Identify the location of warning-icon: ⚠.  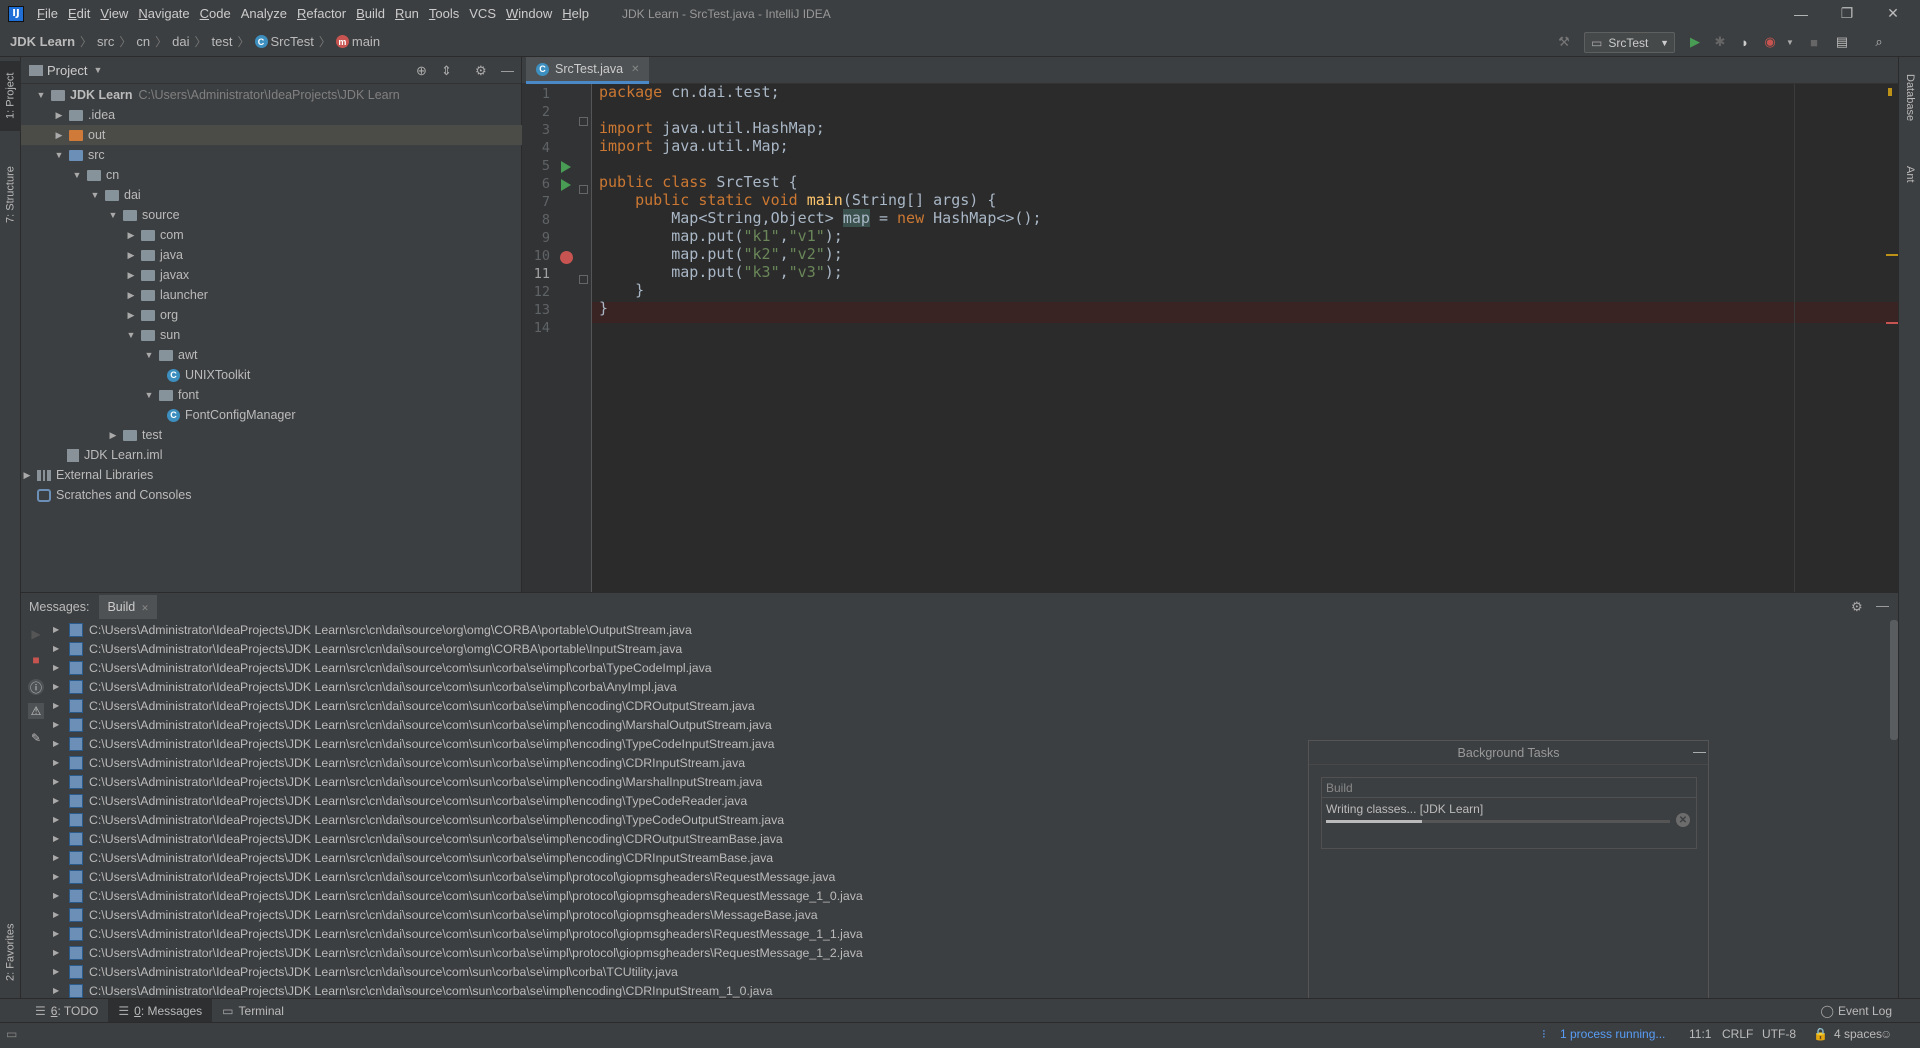
(36, 711).